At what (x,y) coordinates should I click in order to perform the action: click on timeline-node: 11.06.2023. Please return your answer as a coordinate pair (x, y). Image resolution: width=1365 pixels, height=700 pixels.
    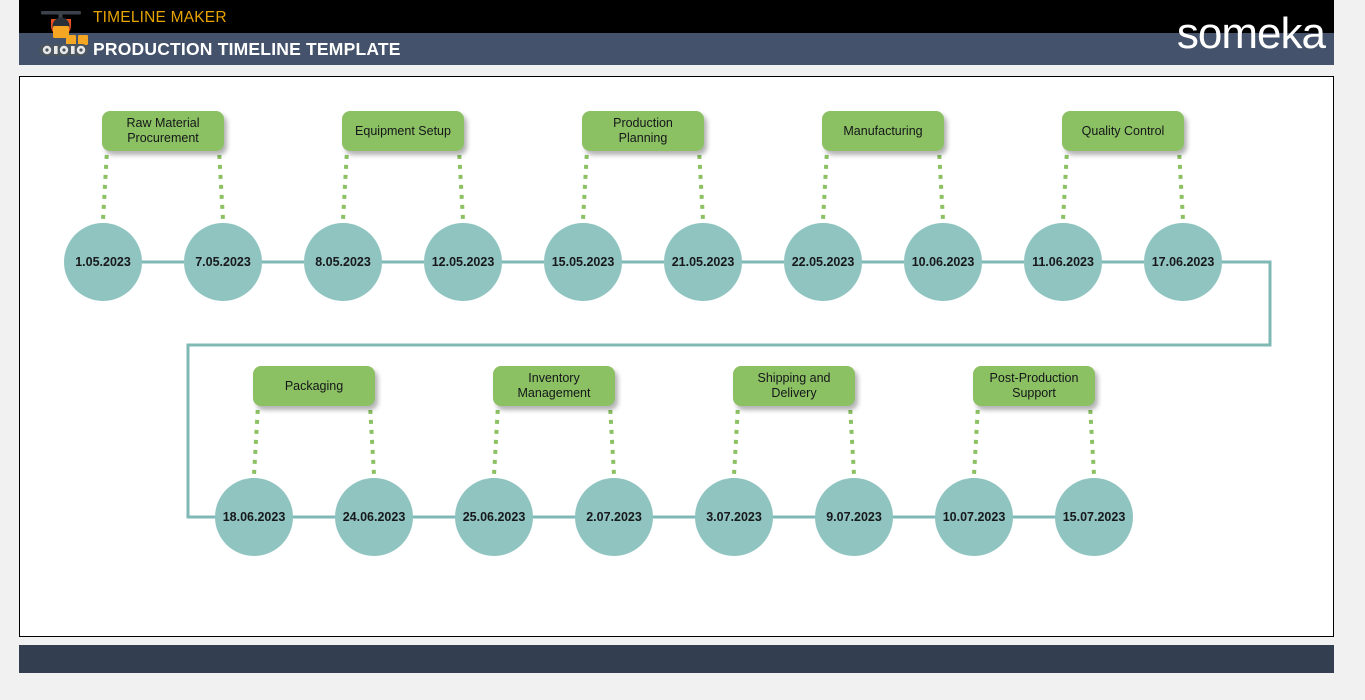
    Looking at the image, I should click on (1063, 262).